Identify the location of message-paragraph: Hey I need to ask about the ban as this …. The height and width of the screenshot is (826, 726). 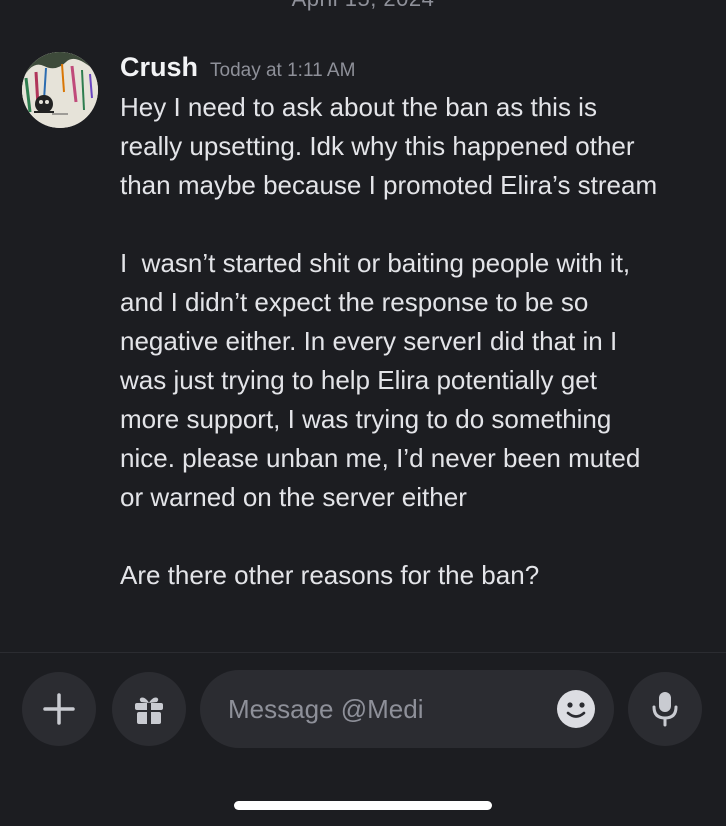
(389, 146).